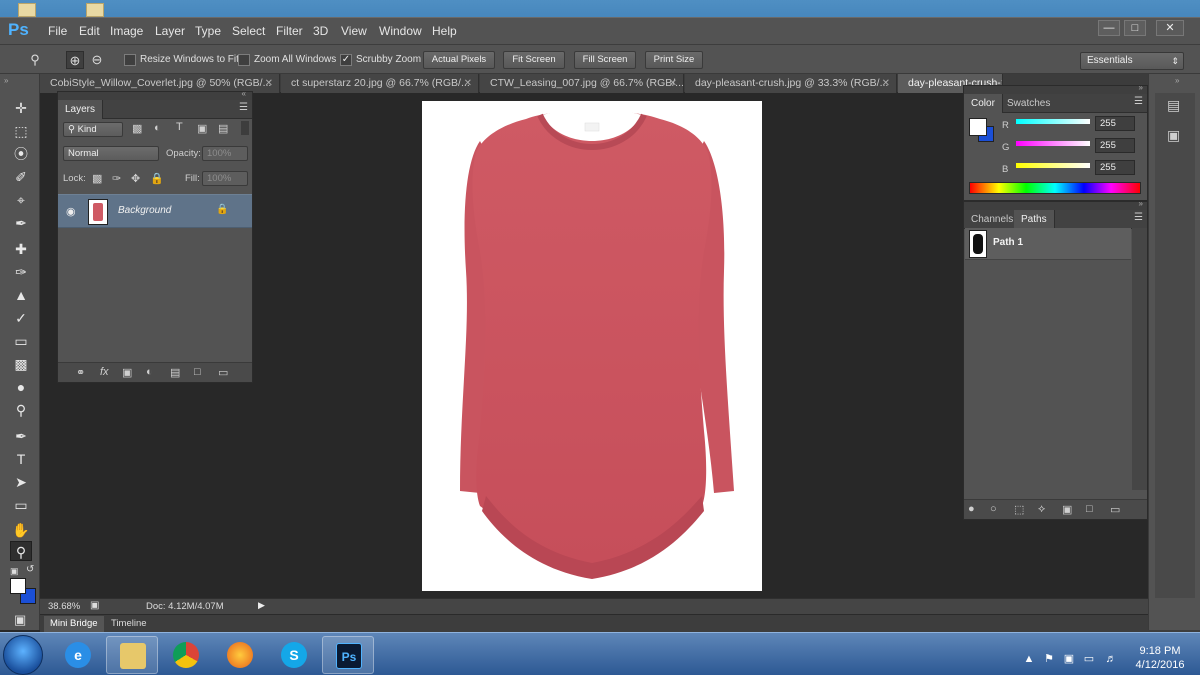 The height and width of the screenshot is (675, 1200). I want to click on chrome-button, so click(186, 655).